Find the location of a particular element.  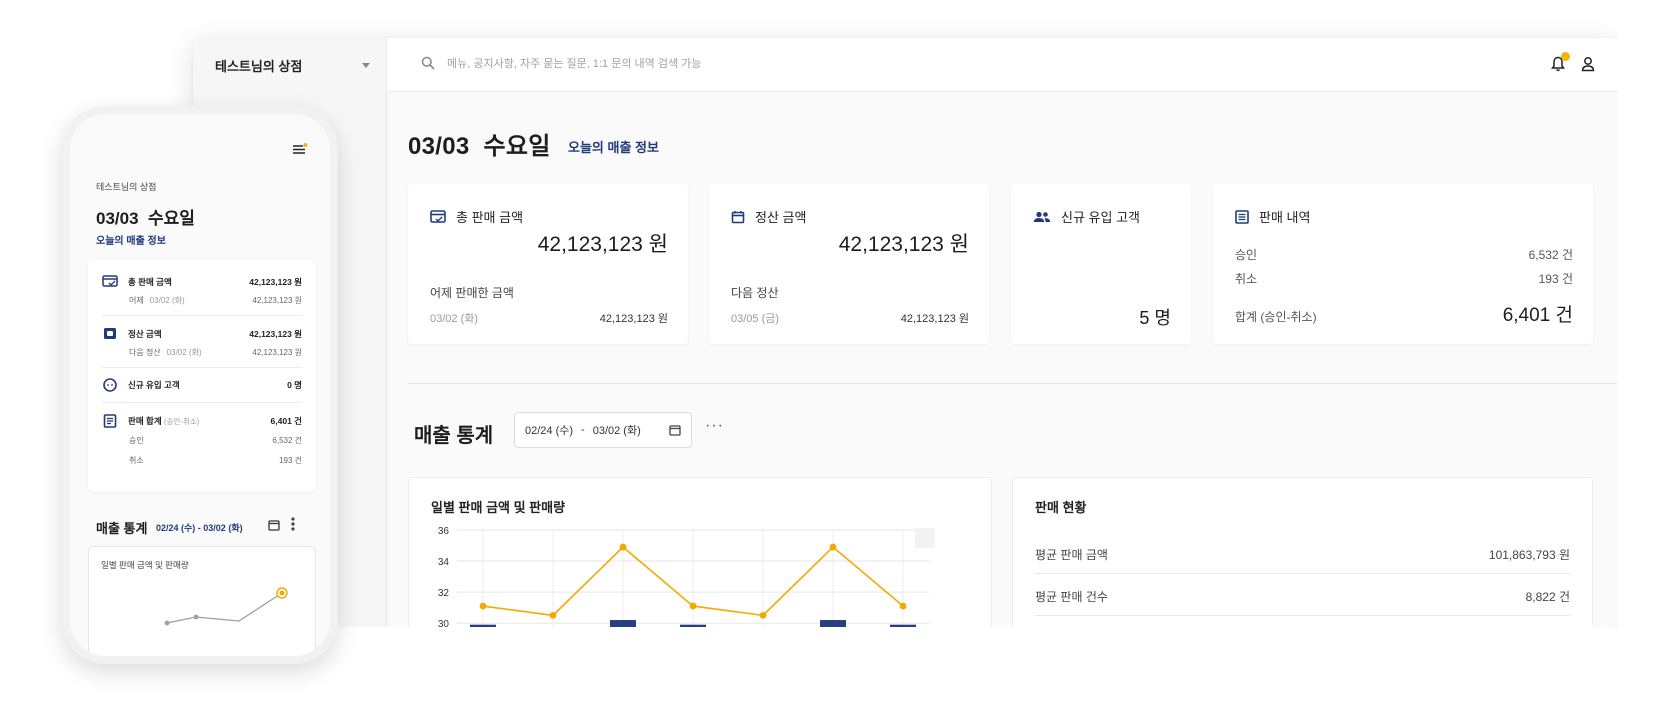

new-customers-card: 신규 유입 고객 5 명 is located at coordinates (1101, 264).